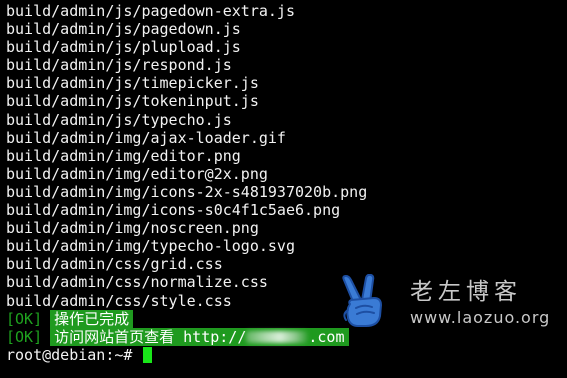 The width and height of the screenshot is (567, 378). What do you see at coordinates (132, 83) in the screenshot?
I see `output-line: build/admin/js/timepicker.js` at bounding box center [132, 83].